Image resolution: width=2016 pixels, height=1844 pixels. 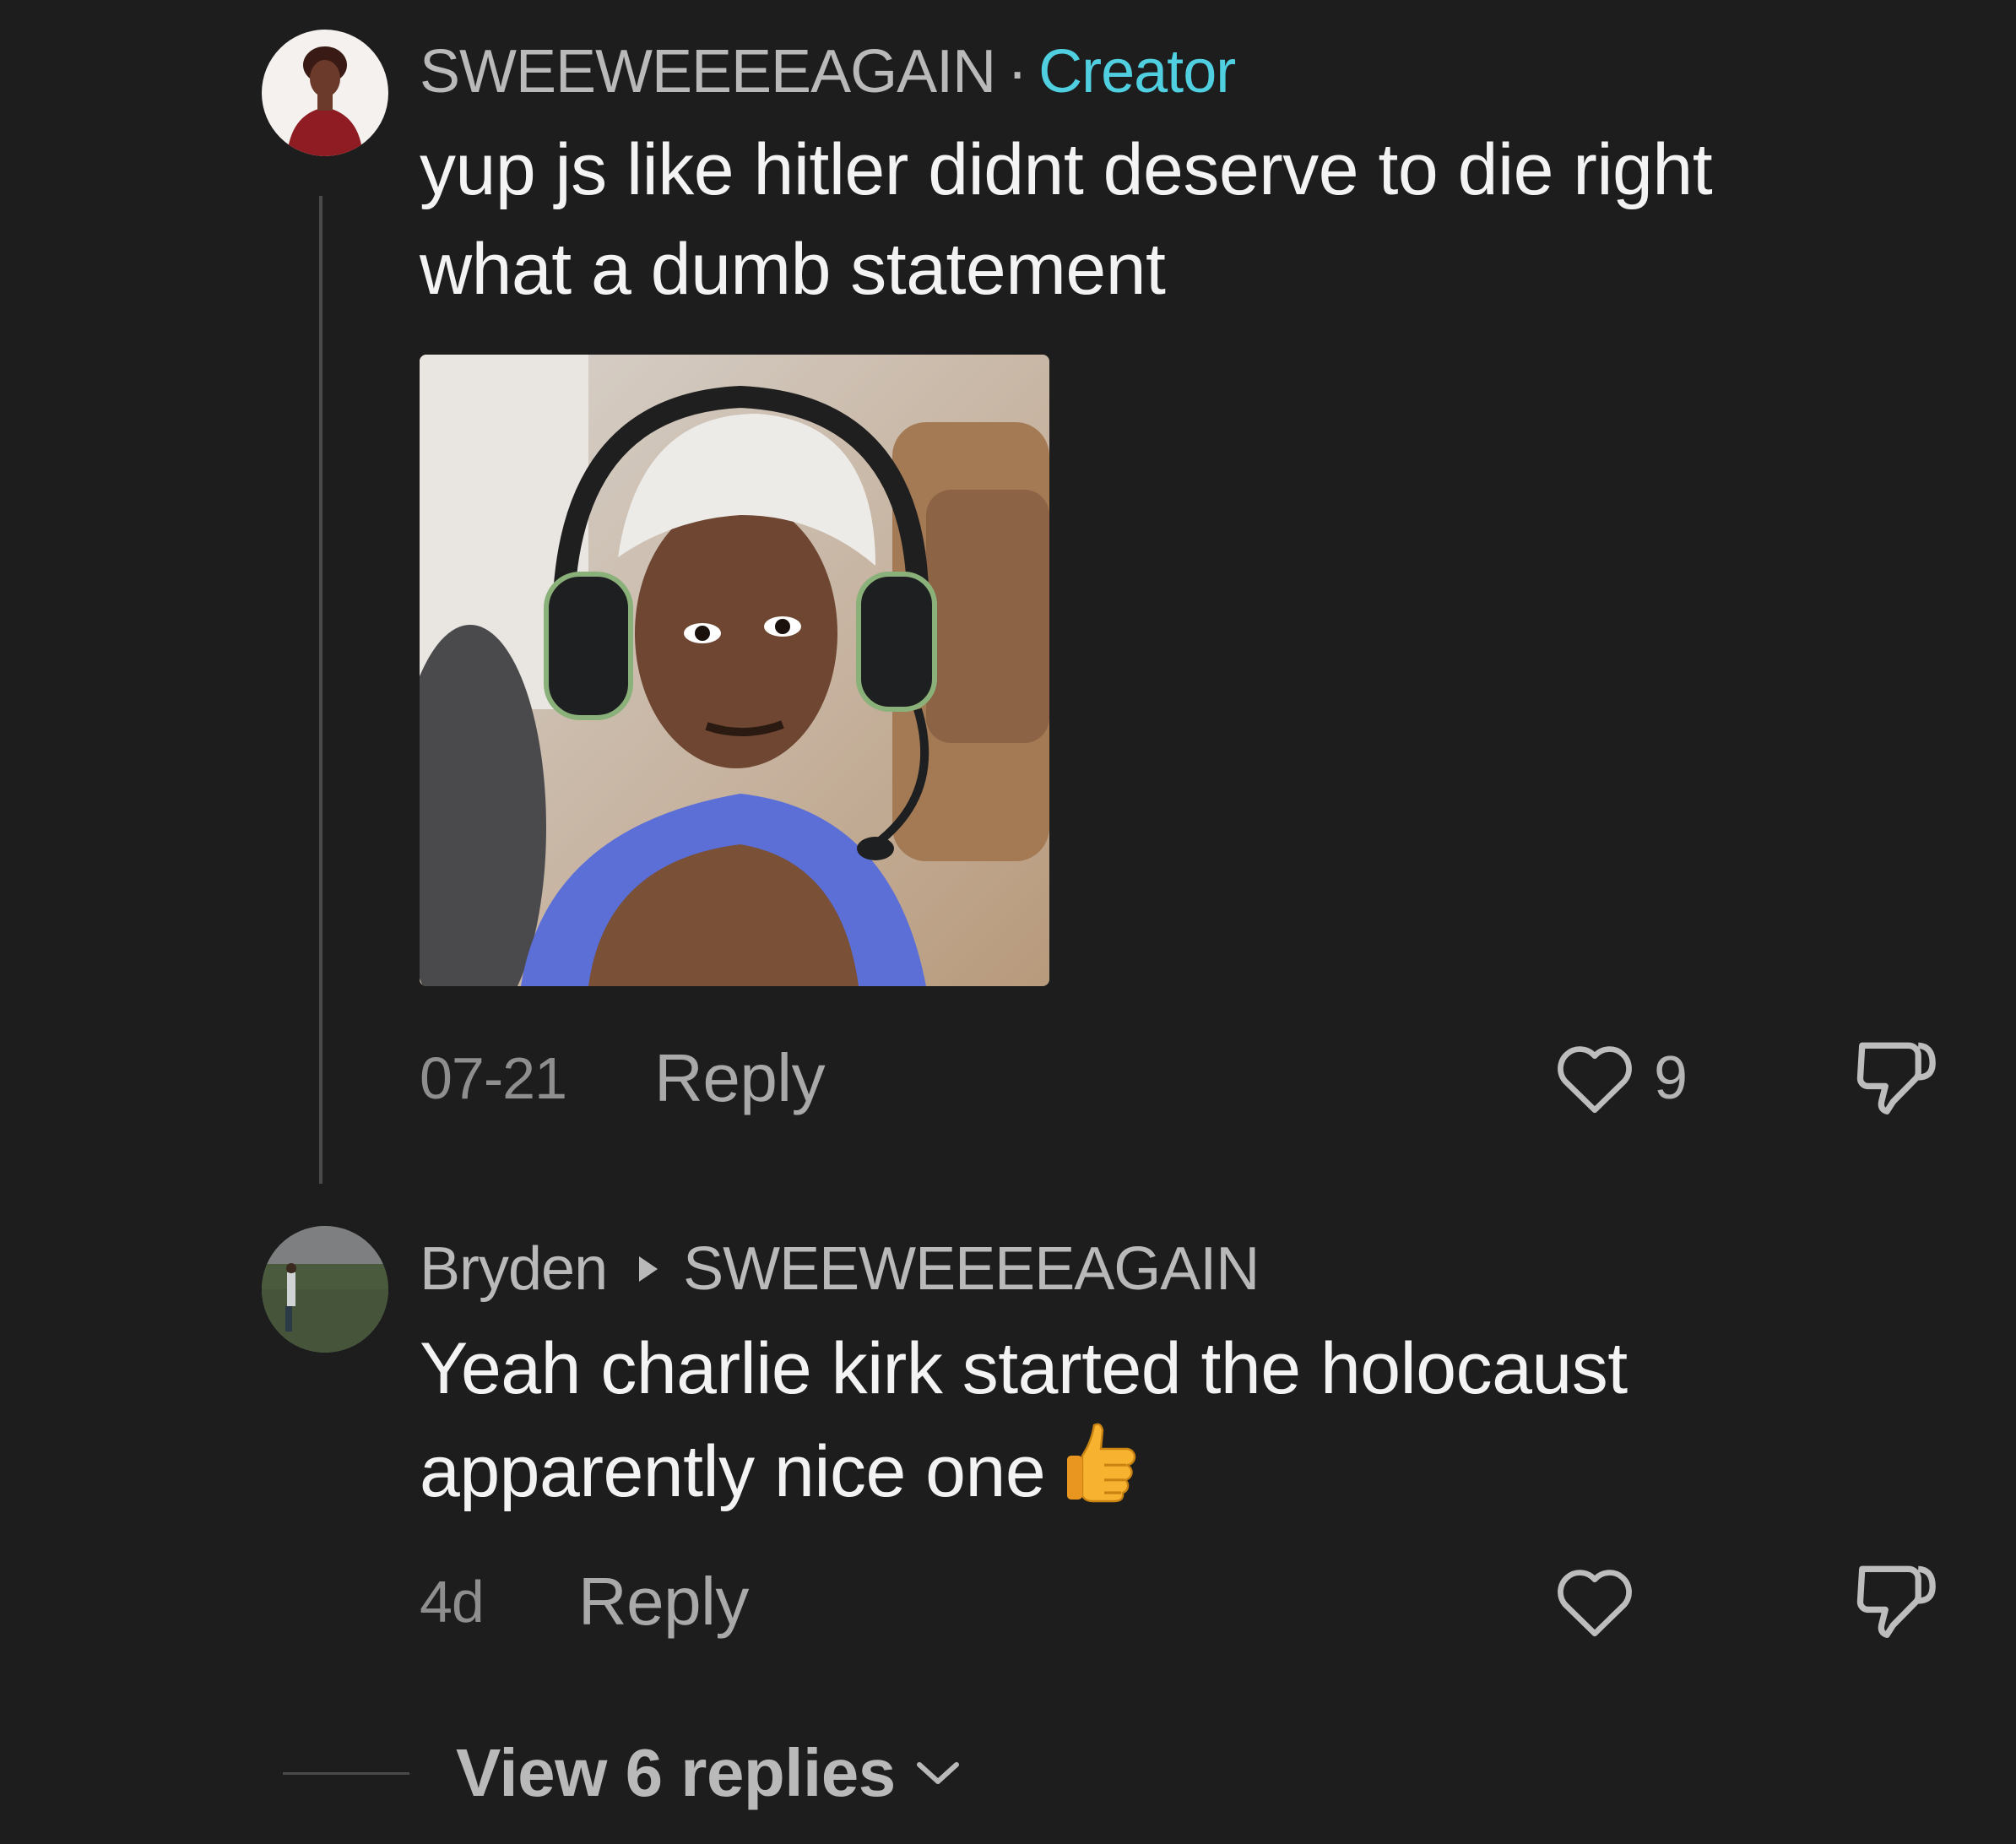 I want to click on comment-header: SWEEWEEEEAGAIN · Creator, so click(x=1188, y=72).